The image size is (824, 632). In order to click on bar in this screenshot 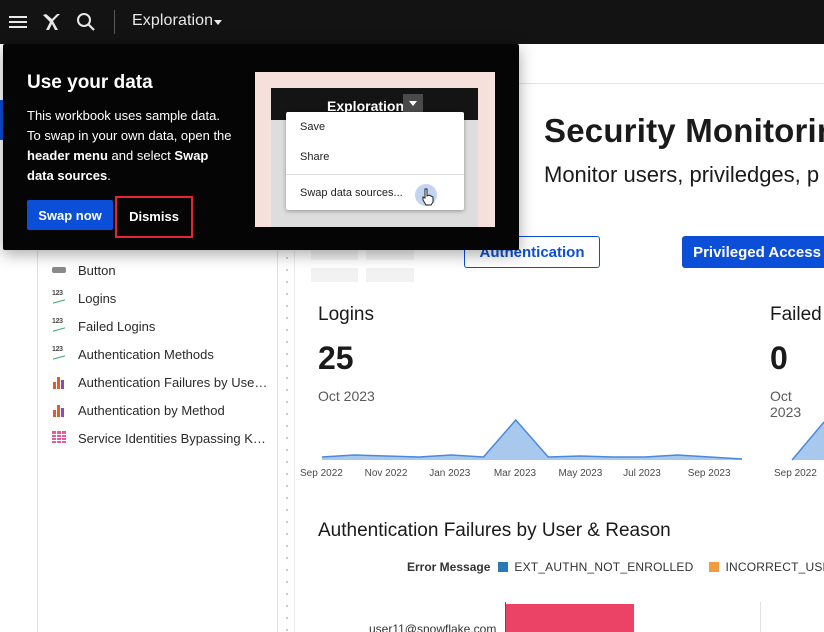, I will do `click(570, 618)`.